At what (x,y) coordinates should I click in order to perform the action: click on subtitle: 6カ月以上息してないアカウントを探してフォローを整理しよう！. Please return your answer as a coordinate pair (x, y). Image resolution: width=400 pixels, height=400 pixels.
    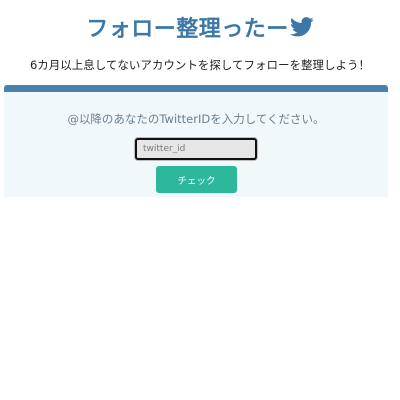
    Looking at the image, I should click on (200, 65).